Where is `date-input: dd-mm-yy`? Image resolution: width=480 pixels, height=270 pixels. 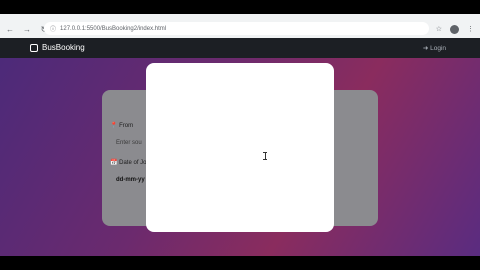 date-input: dd-mm-yy is located at coordinates (130, 180).